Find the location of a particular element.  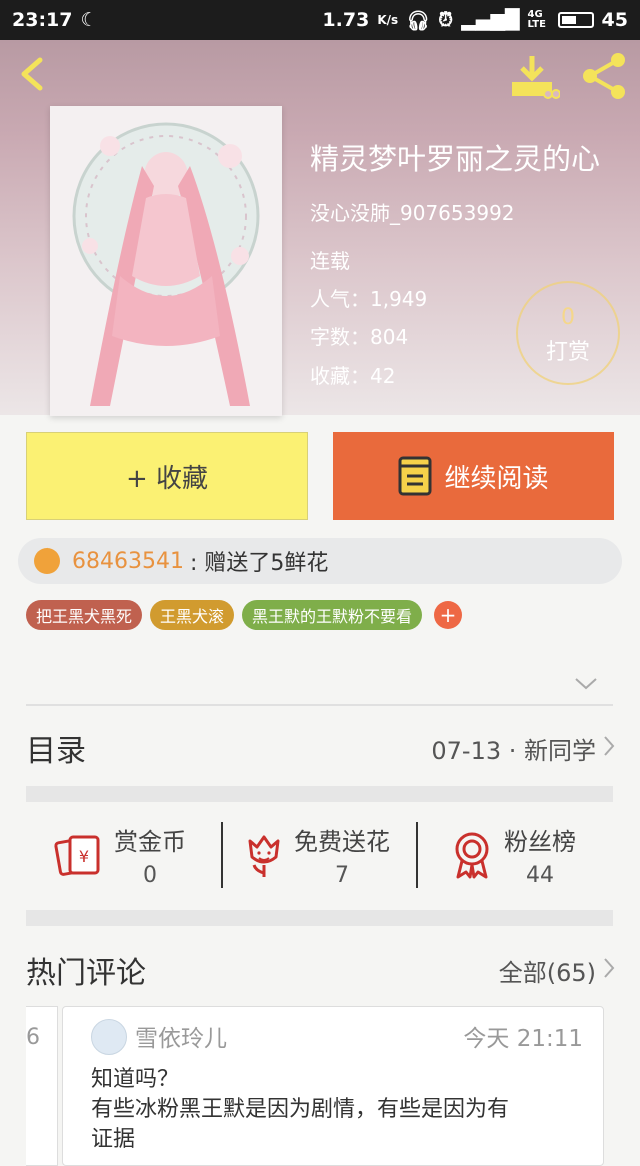

collect-label: + 收藏 is located at coordinates (167, 478).